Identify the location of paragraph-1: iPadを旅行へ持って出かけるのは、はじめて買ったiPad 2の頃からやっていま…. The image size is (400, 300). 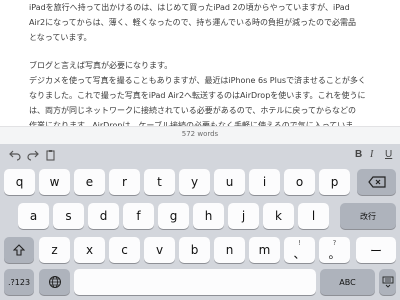
(192, 22).